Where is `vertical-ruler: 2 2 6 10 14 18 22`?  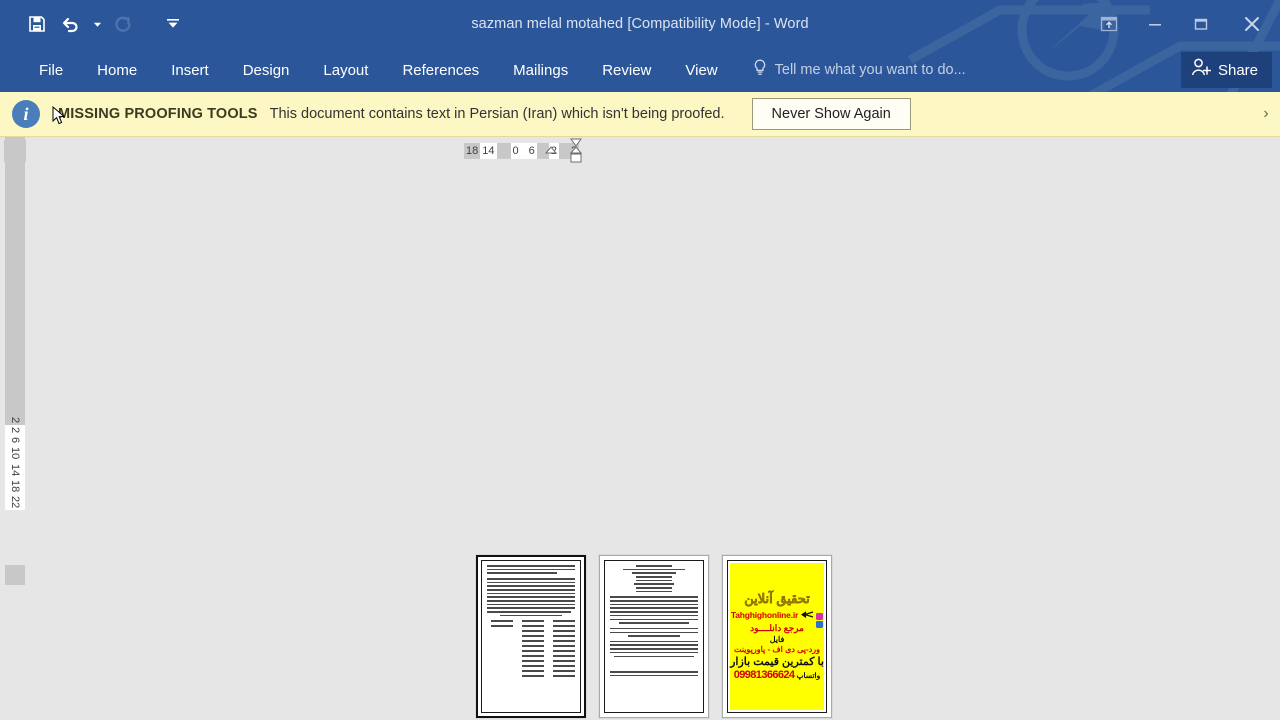
vertical-ruler: 2 2 6 10 14 18 22 is located at coordinates (15, 463).